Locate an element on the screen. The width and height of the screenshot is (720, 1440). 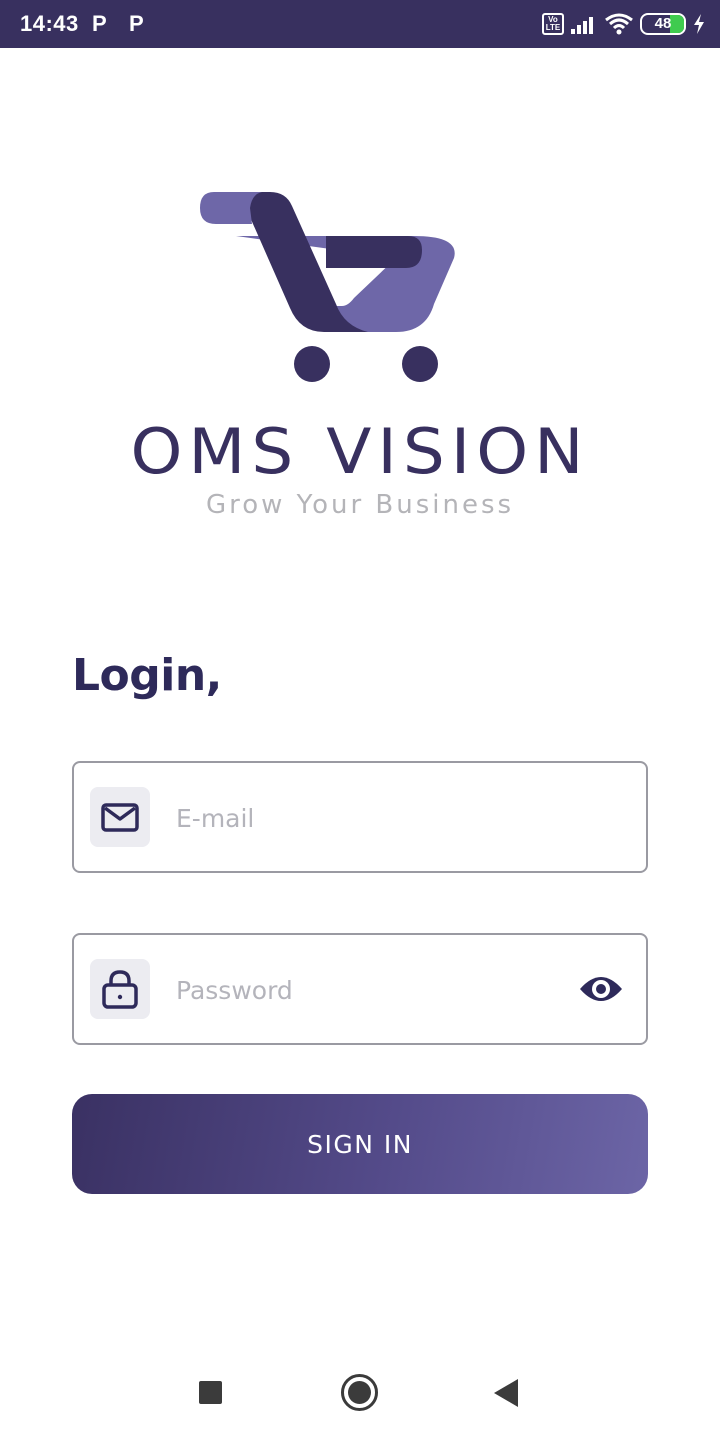
sign-in-button: SIGN IN is located at coordinates (360, 1144).